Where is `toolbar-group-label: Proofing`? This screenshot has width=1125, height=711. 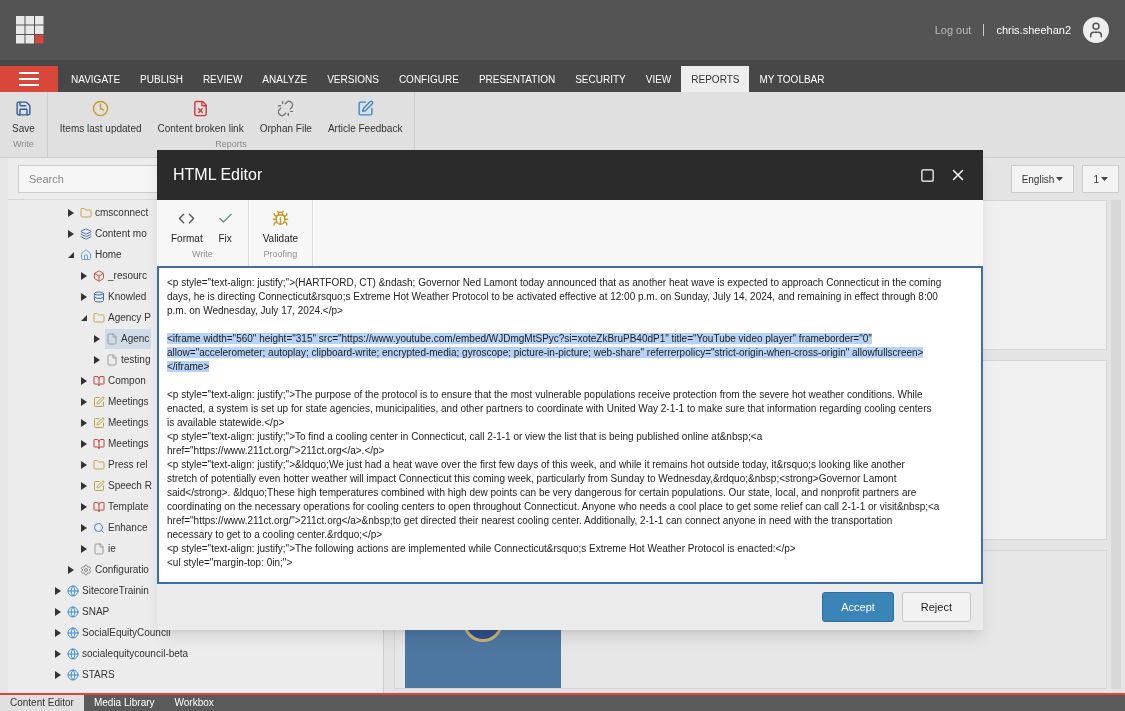 toolbar-group-label: Proofing is located at coordinates (280, 254).